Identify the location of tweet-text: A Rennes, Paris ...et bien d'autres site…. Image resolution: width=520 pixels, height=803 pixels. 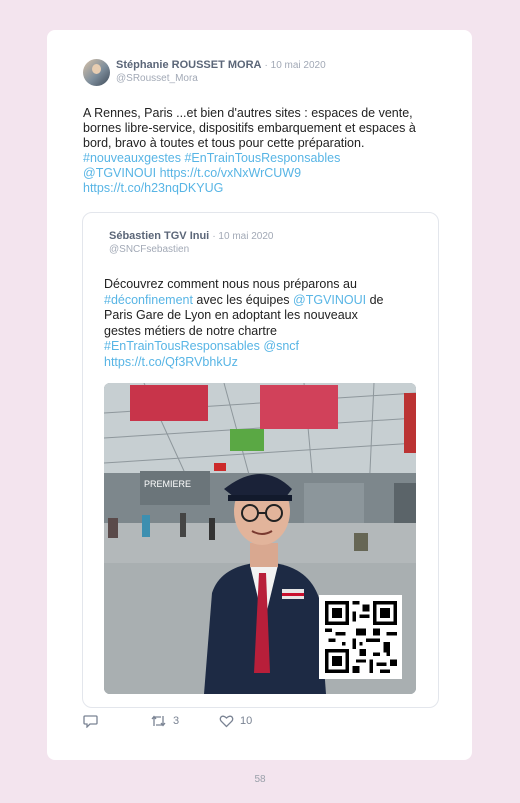
(263, 151).